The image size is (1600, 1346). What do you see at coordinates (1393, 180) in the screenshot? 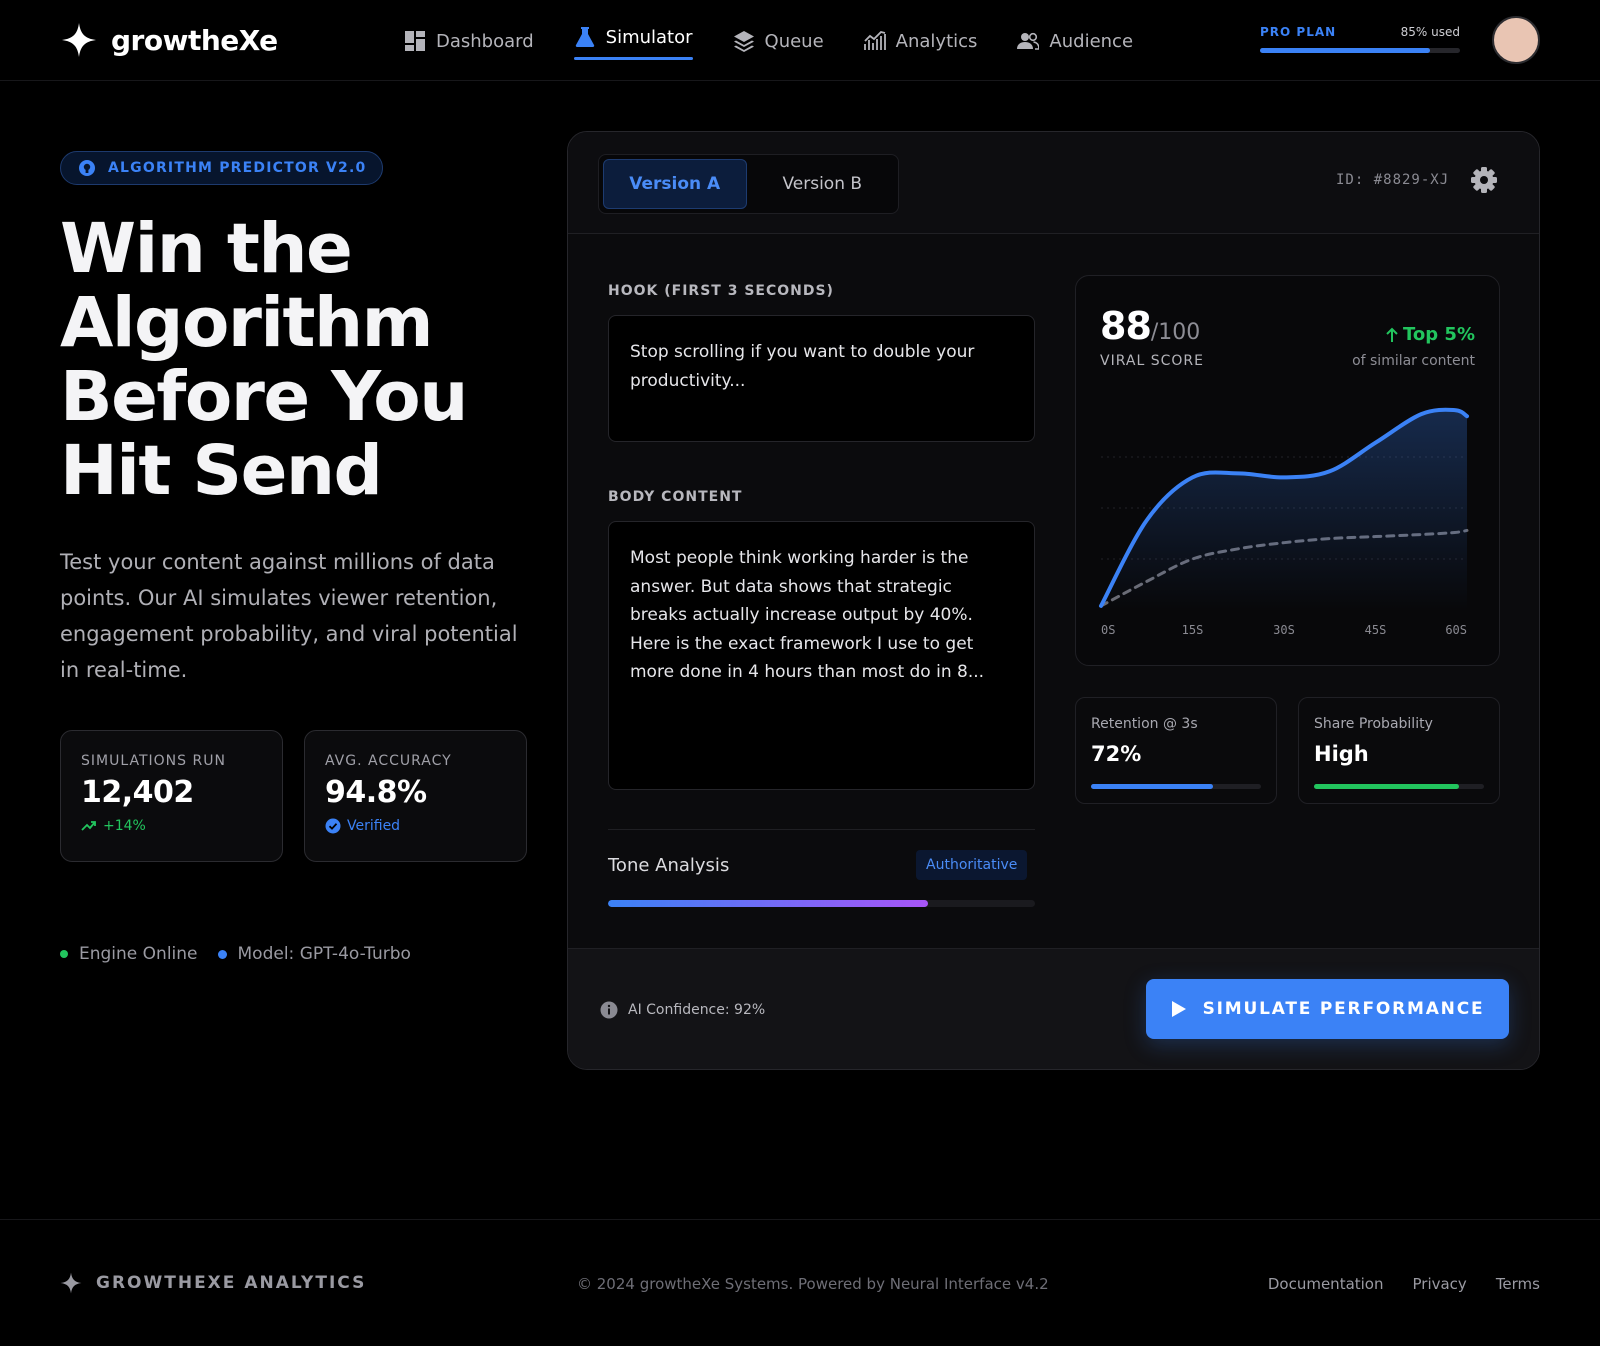
I see `simulation-id: ID: #8829-XJ` at bounding box center [1393, 180].